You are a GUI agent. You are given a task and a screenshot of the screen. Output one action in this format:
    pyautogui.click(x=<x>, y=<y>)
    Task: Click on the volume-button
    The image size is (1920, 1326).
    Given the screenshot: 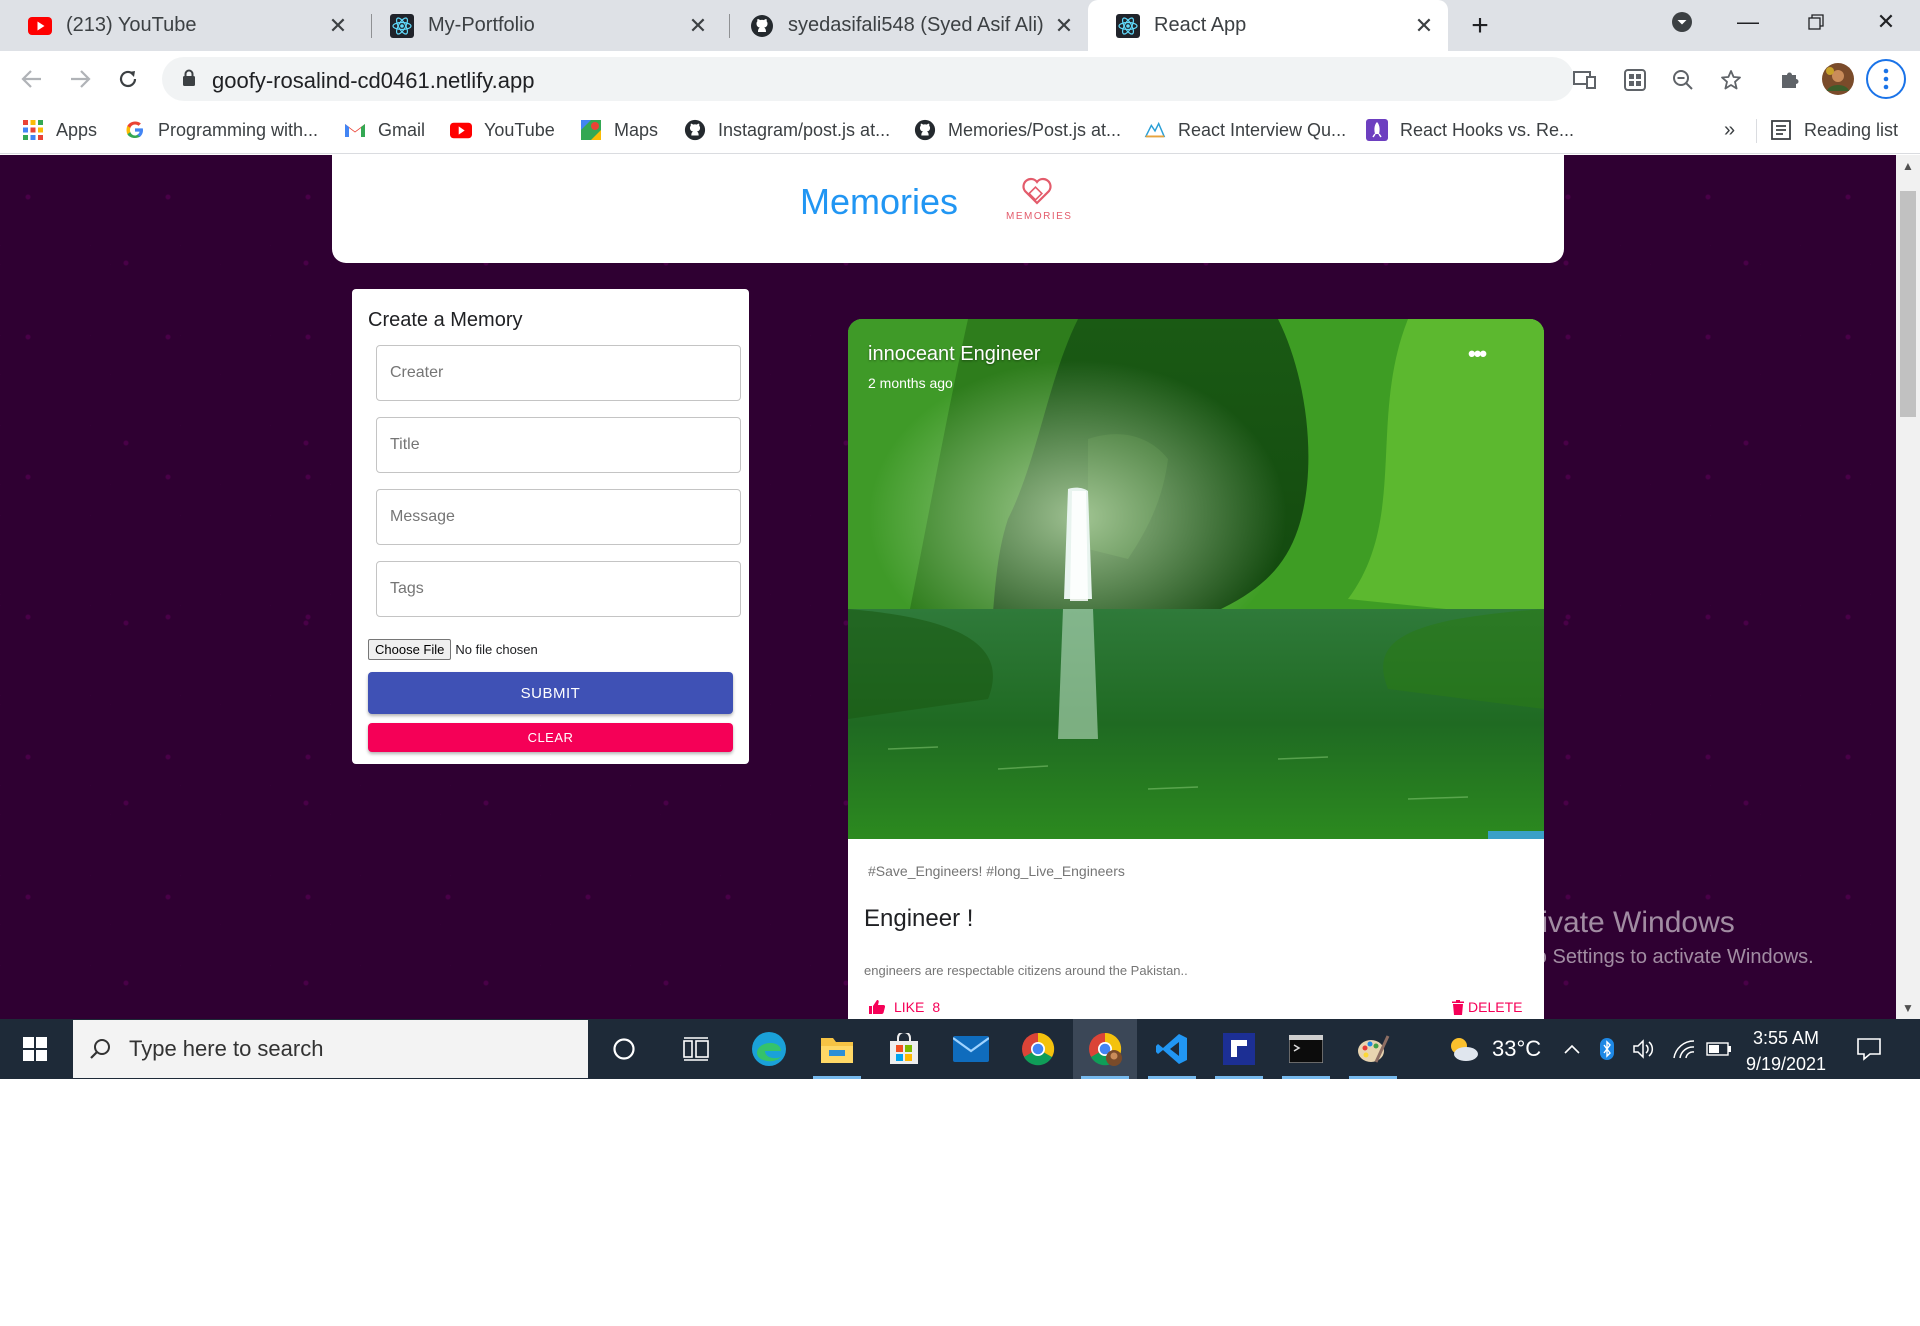 What is the action you would take?
    pyautogui.click(x=1644, y=1049)
    